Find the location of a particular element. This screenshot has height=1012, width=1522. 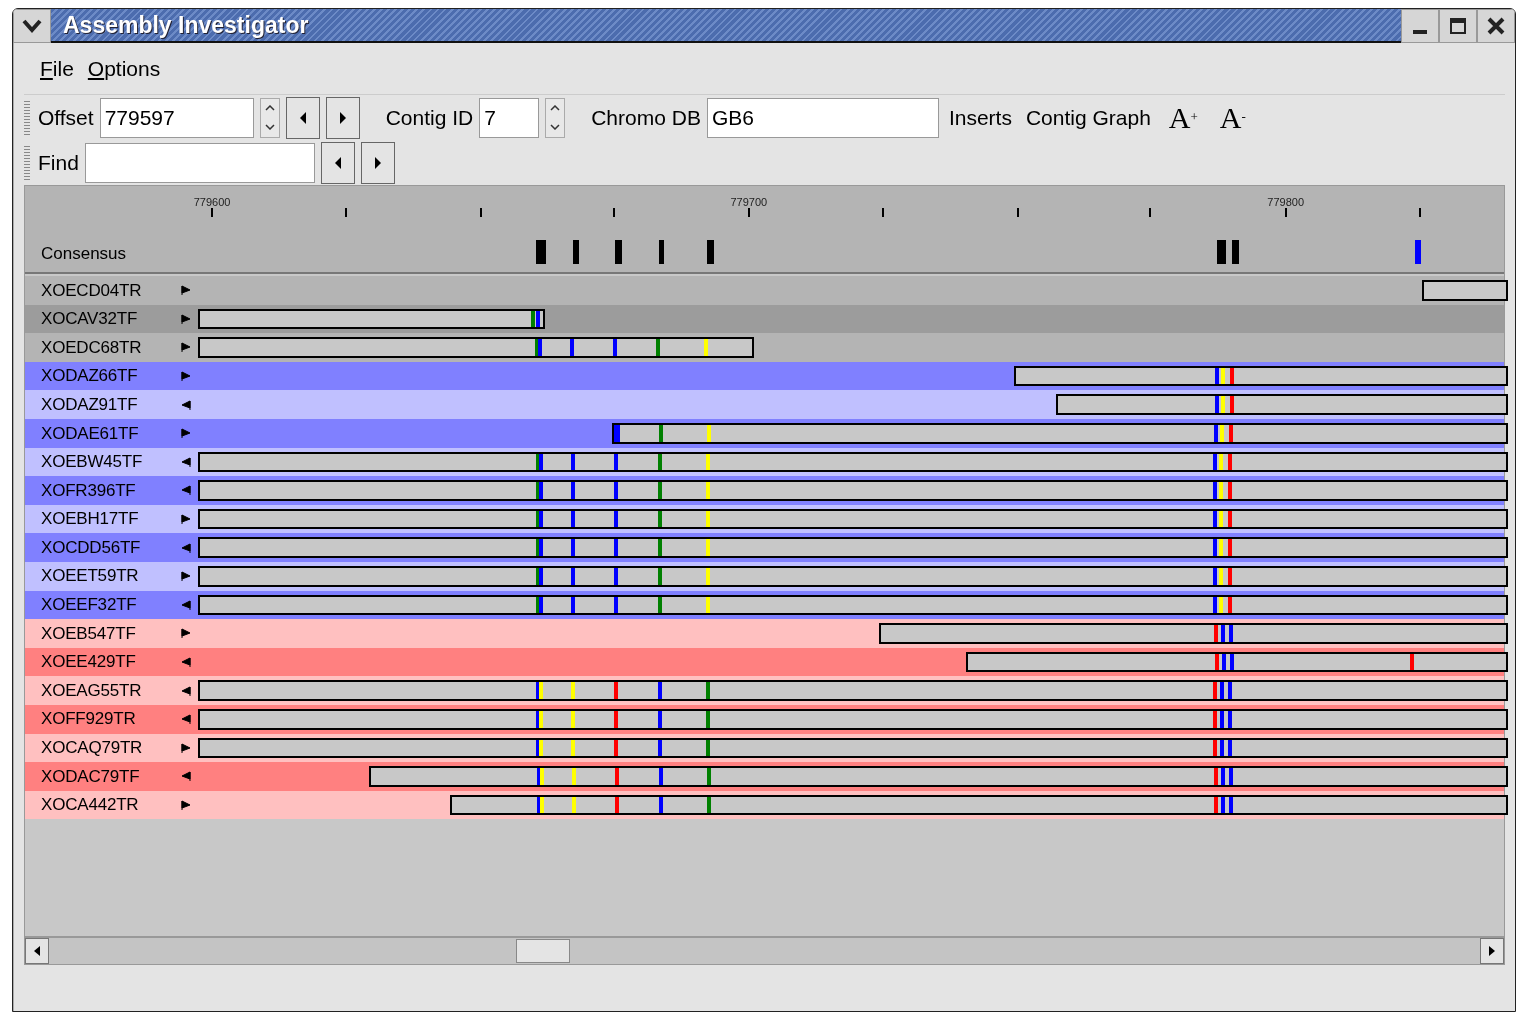

read-row: XOEDC68TR is located at coordinates (764, 347).